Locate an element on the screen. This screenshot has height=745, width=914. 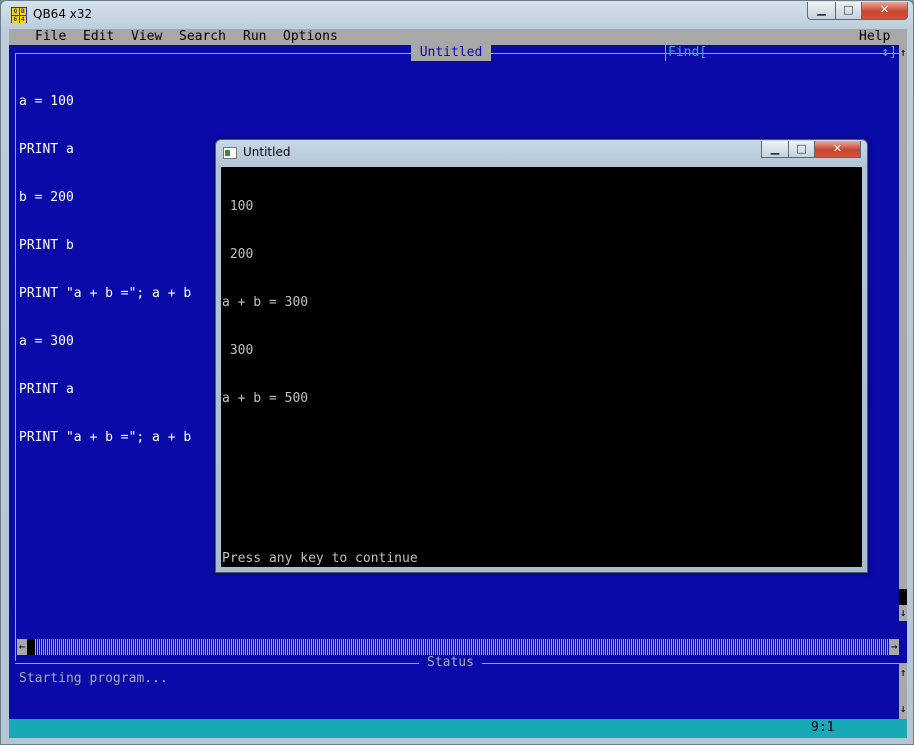
console-output-line: a + b = 300 is located at coordinates (265, 302).